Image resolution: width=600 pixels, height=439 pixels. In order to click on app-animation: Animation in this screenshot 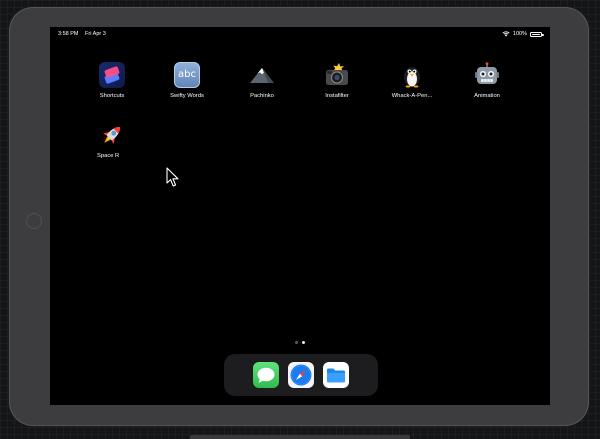, I will do `click(487, 80)`.